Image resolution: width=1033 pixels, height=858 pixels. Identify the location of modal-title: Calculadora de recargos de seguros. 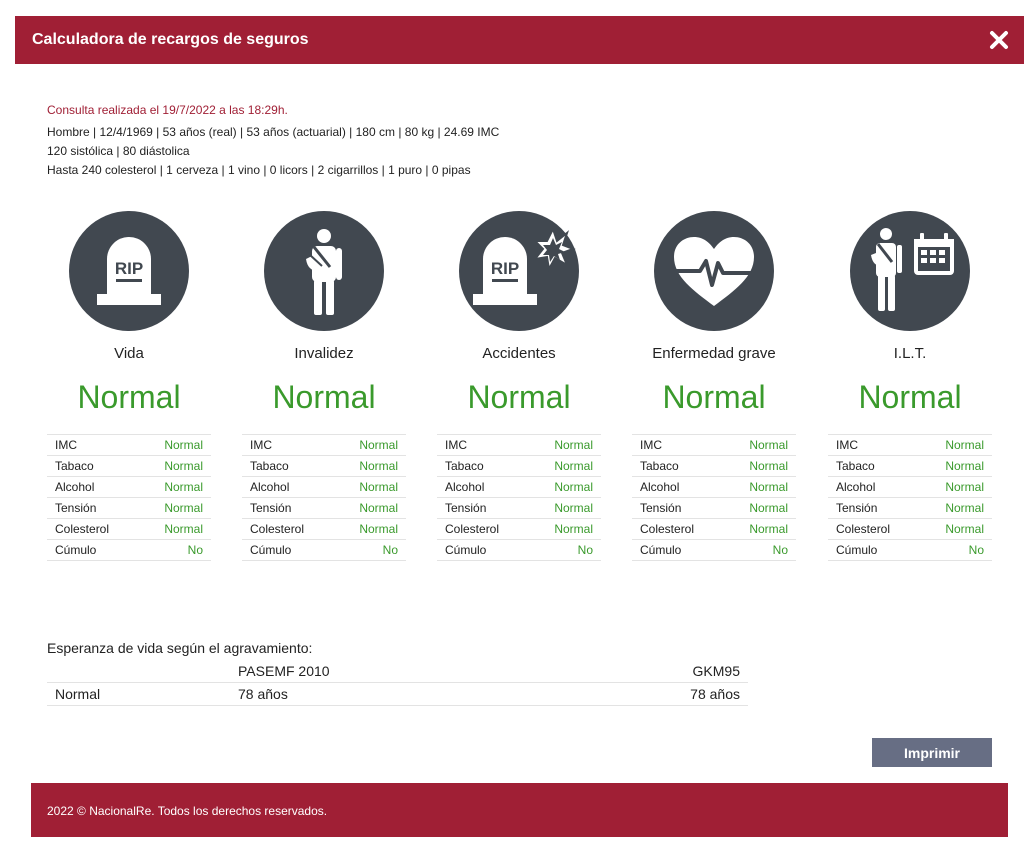
(170, 39).